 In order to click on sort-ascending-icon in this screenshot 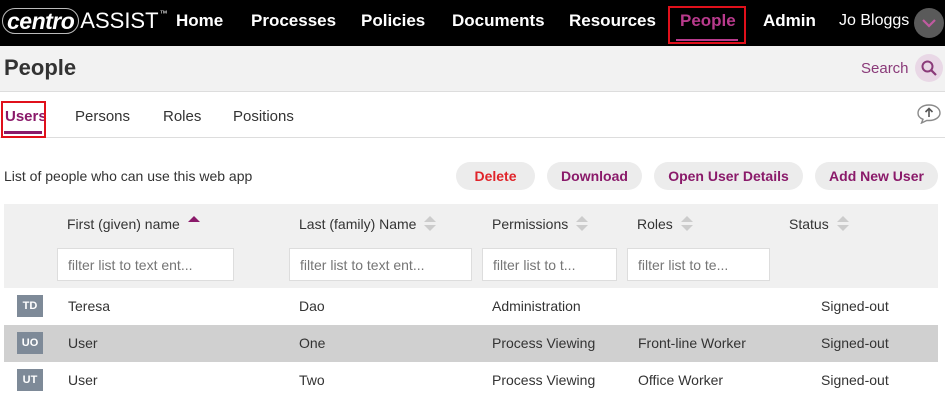, I will do `click(193, 224)`.